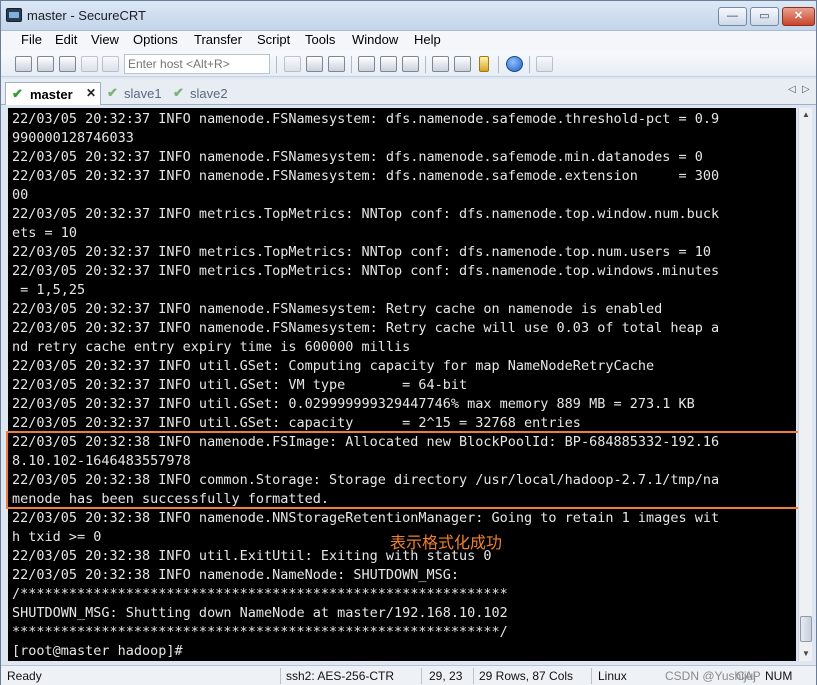 The height and width of the screenshot is (685, 817). I want to click on terminal-line: h txid >= 0, so click(57, 537).